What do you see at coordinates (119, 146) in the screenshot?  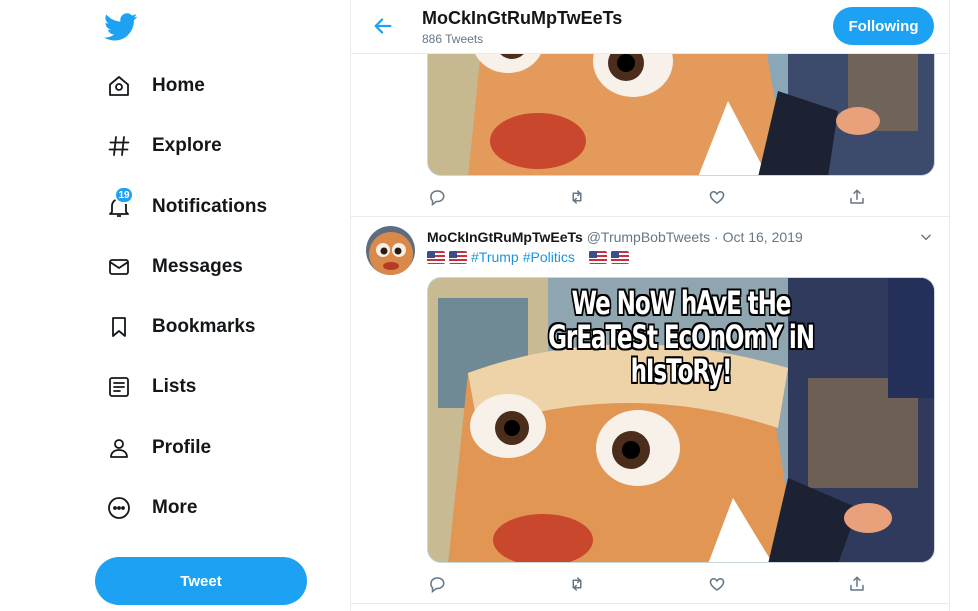 I see `hashtag-icon` at bounding box center [119, 146].